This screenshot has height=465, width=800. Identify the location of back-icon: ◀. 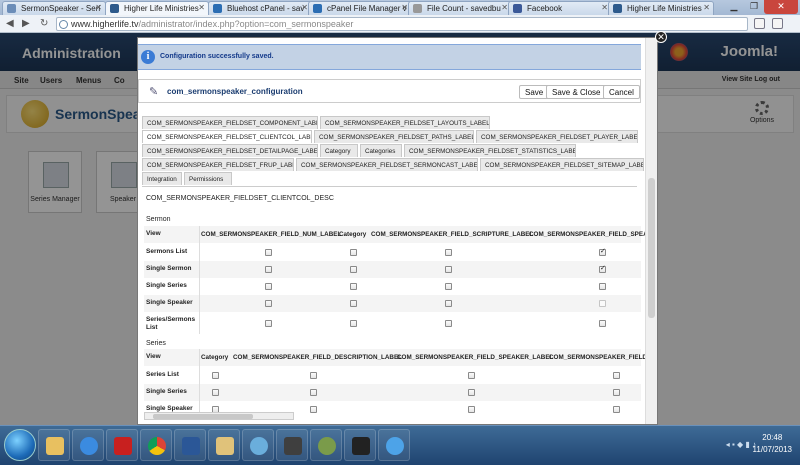
(10, 23).